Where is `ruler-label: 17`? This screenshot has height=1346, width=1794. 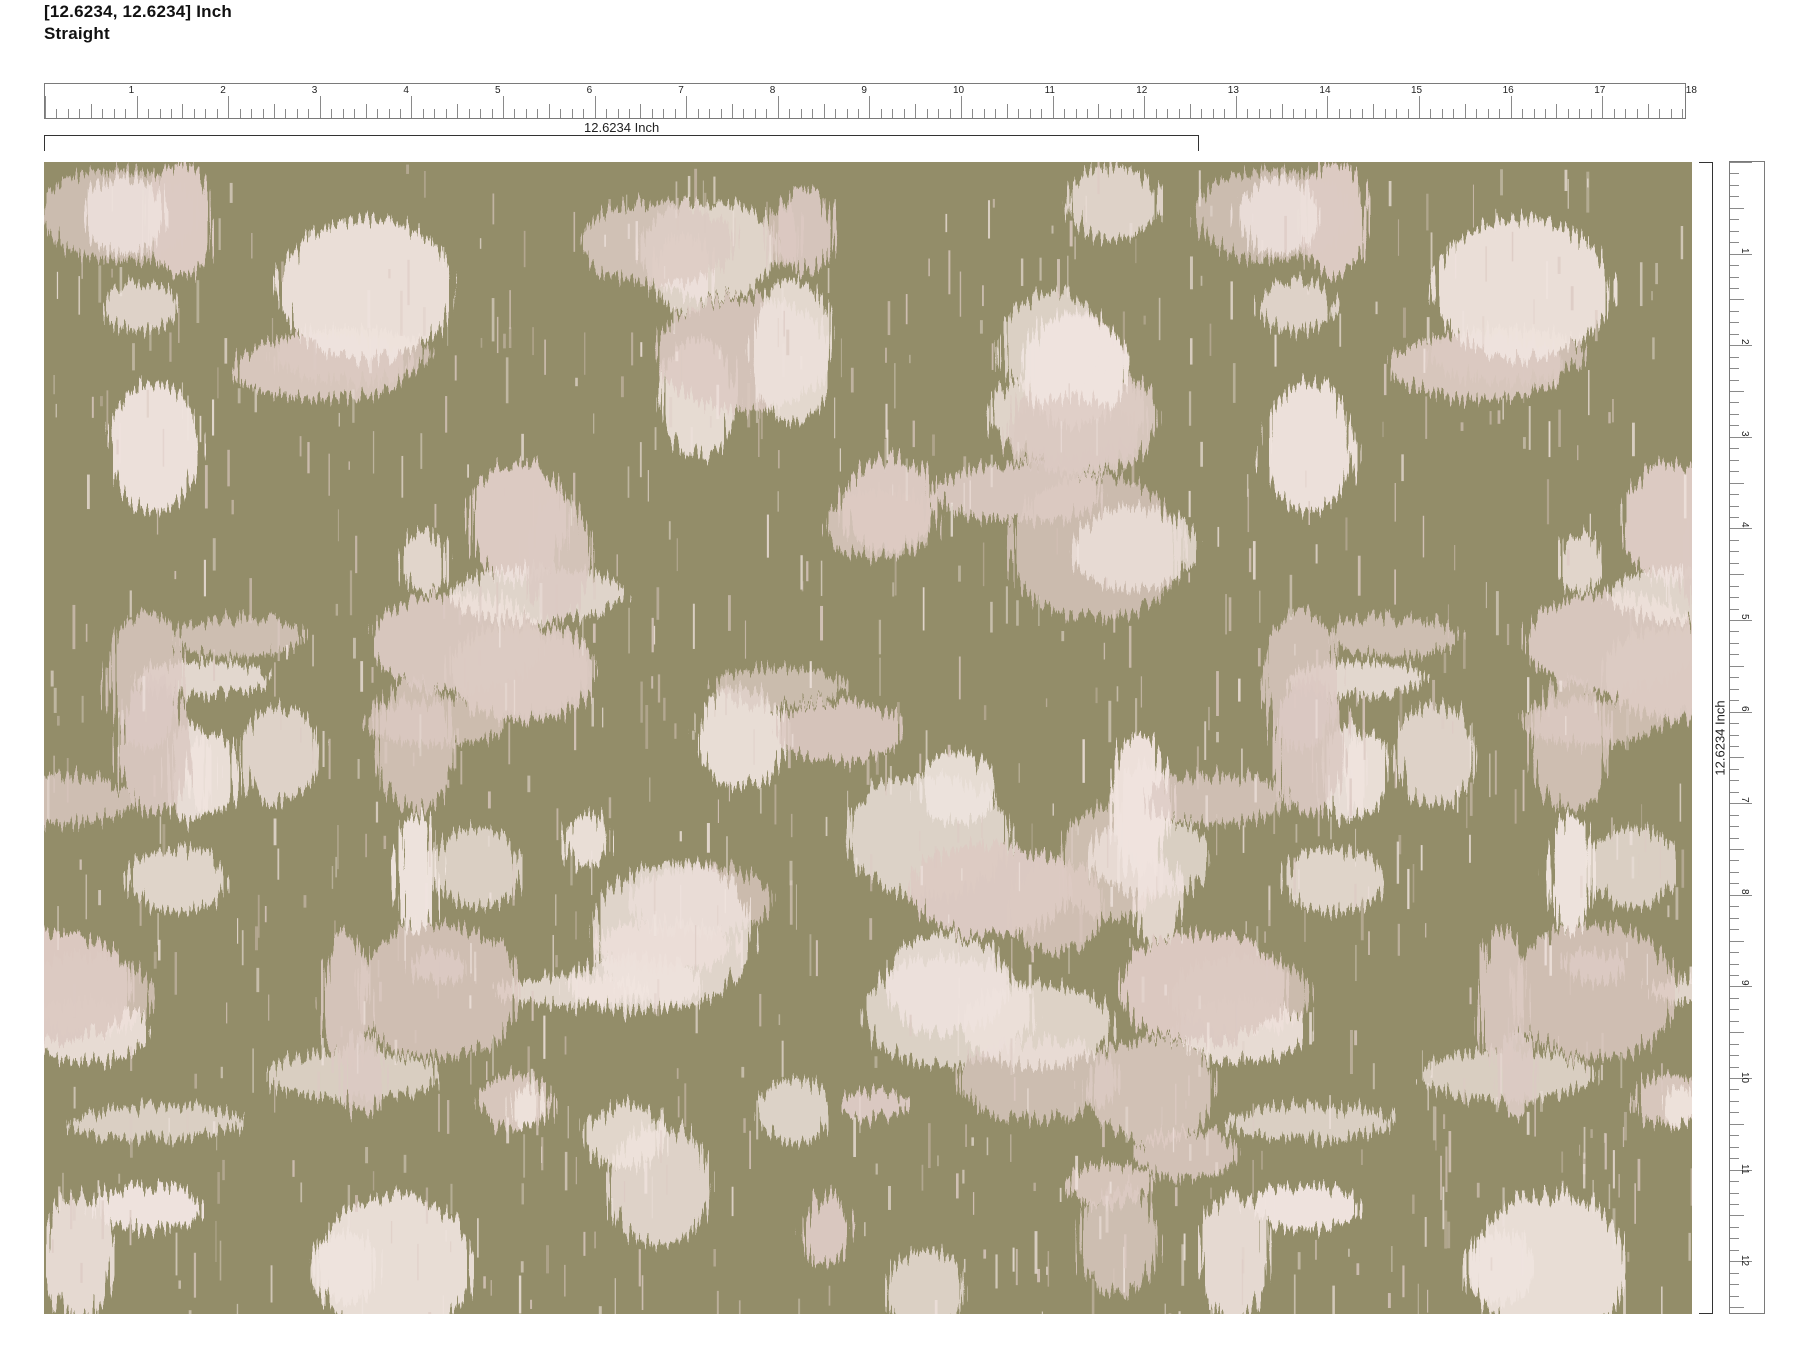
ruler-label: 17 is located at coordinates (1600, 90).